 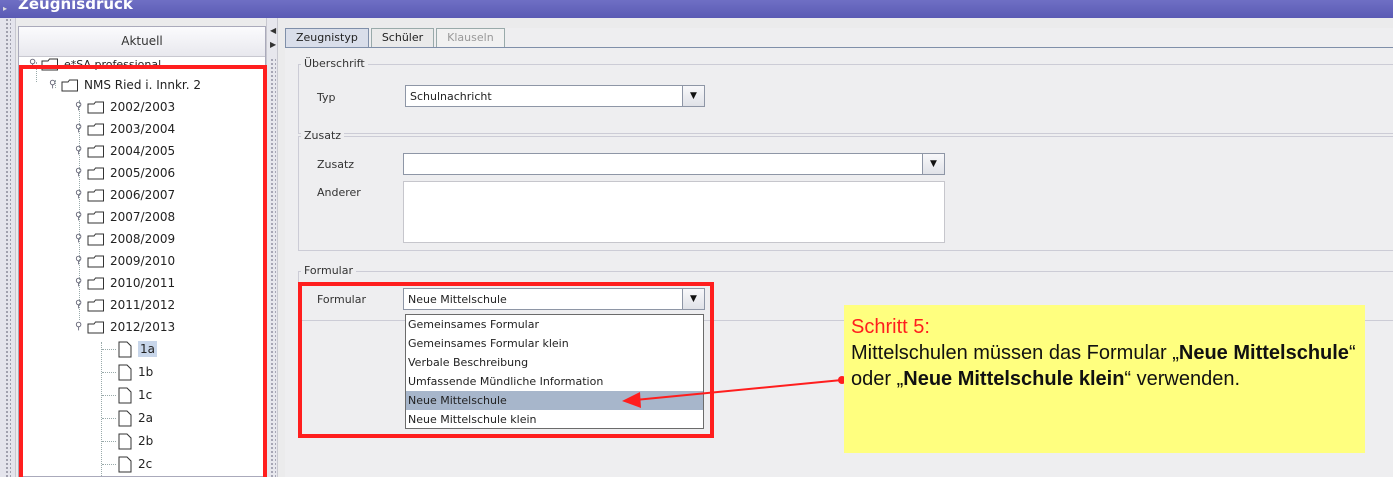 What do you see at coordinates (674, 164) in the screenshot?
I see `zusatz-select: ▼` at bounding box center [674, 164].